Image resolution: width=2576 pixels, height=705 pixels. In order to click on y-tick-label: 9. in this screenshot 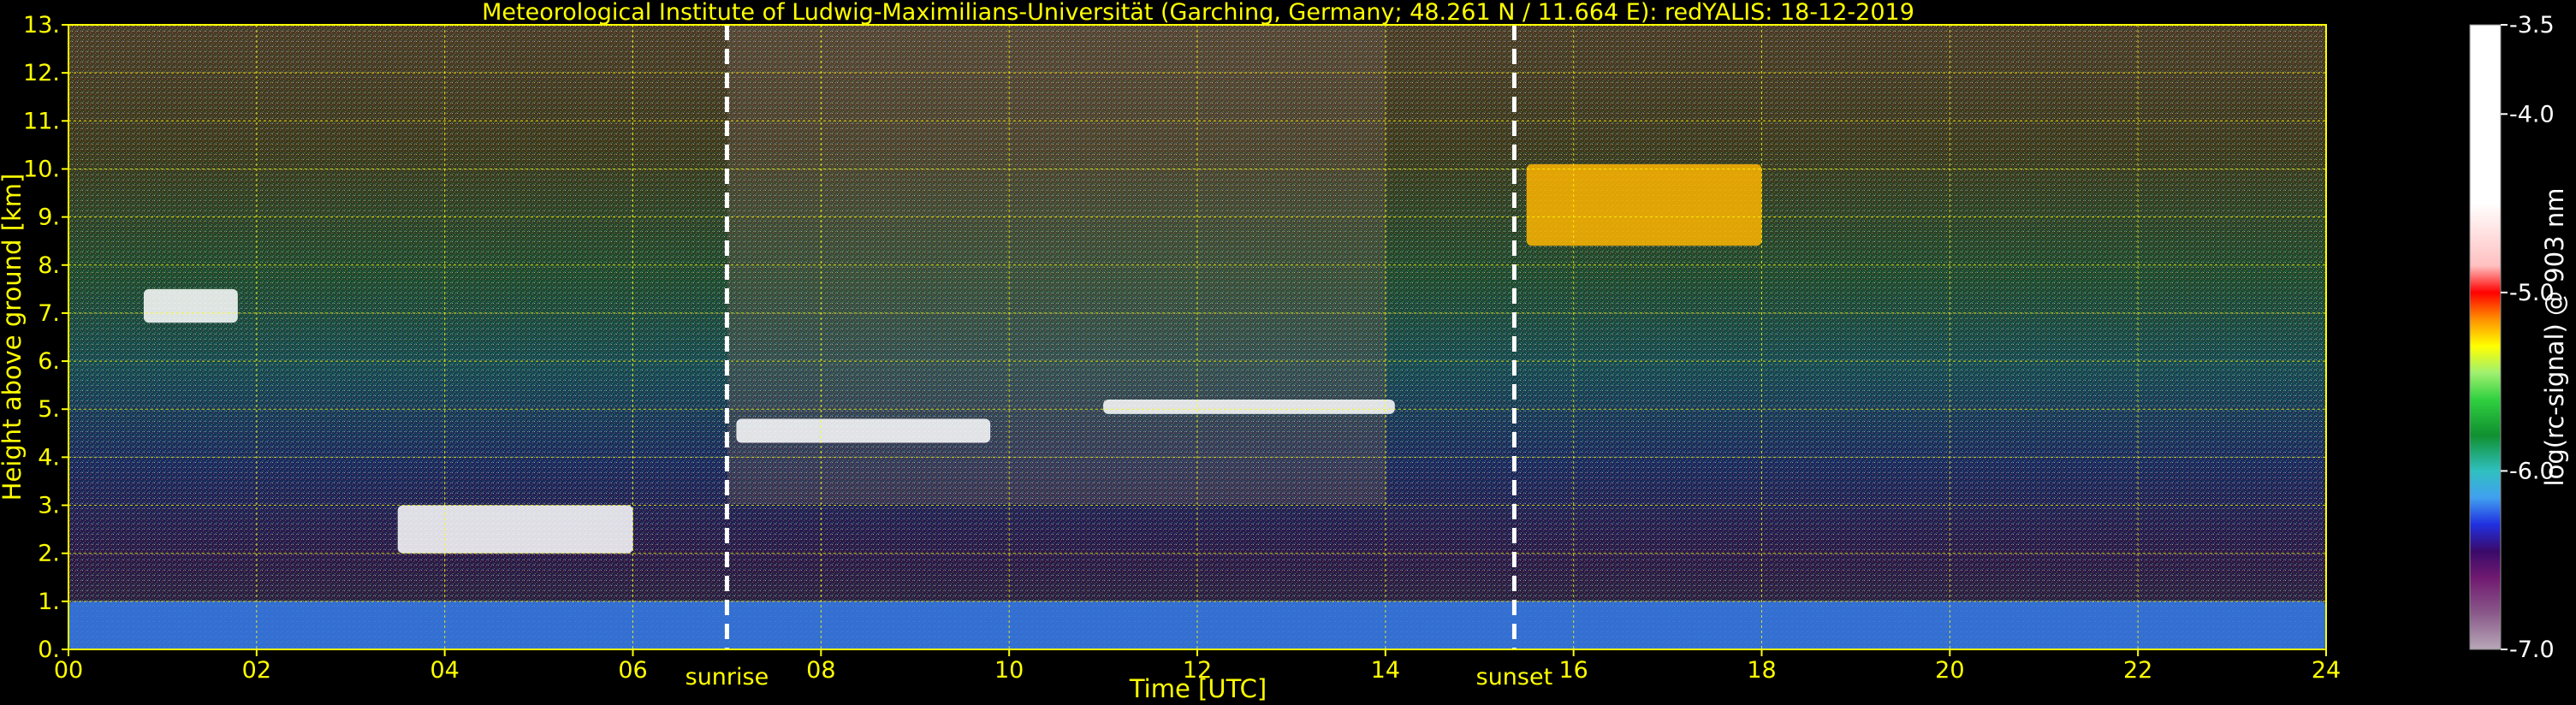, I will do `click(49, 217)`.